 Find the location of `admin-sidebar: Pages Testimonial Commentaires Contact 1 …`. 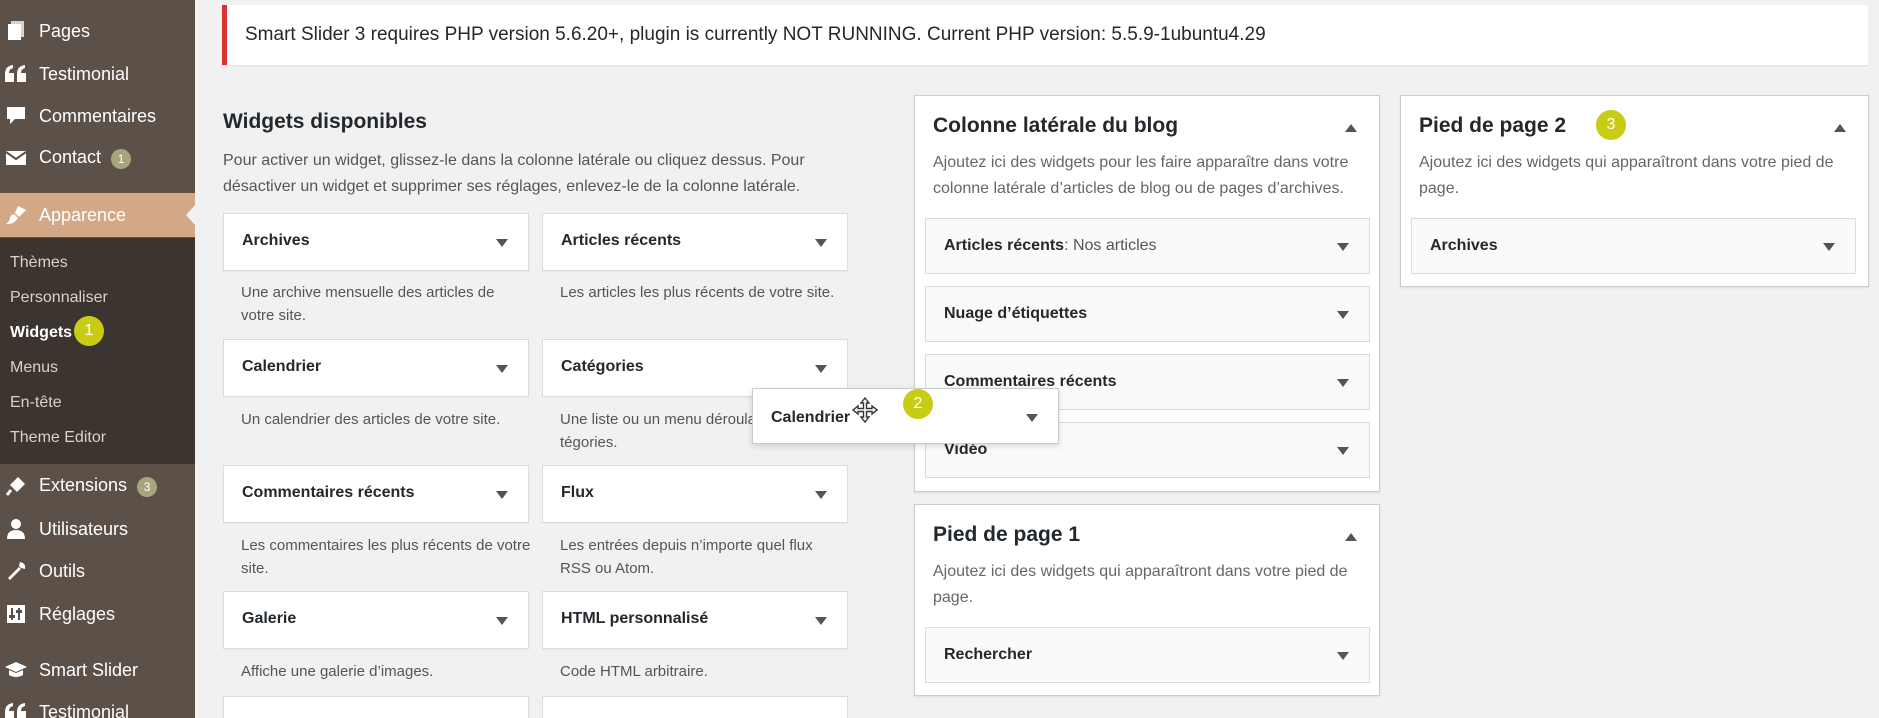

admin-sidebar: Pages Testimonial Commentaires Contact 1 … is located at coordinates (97, 359).